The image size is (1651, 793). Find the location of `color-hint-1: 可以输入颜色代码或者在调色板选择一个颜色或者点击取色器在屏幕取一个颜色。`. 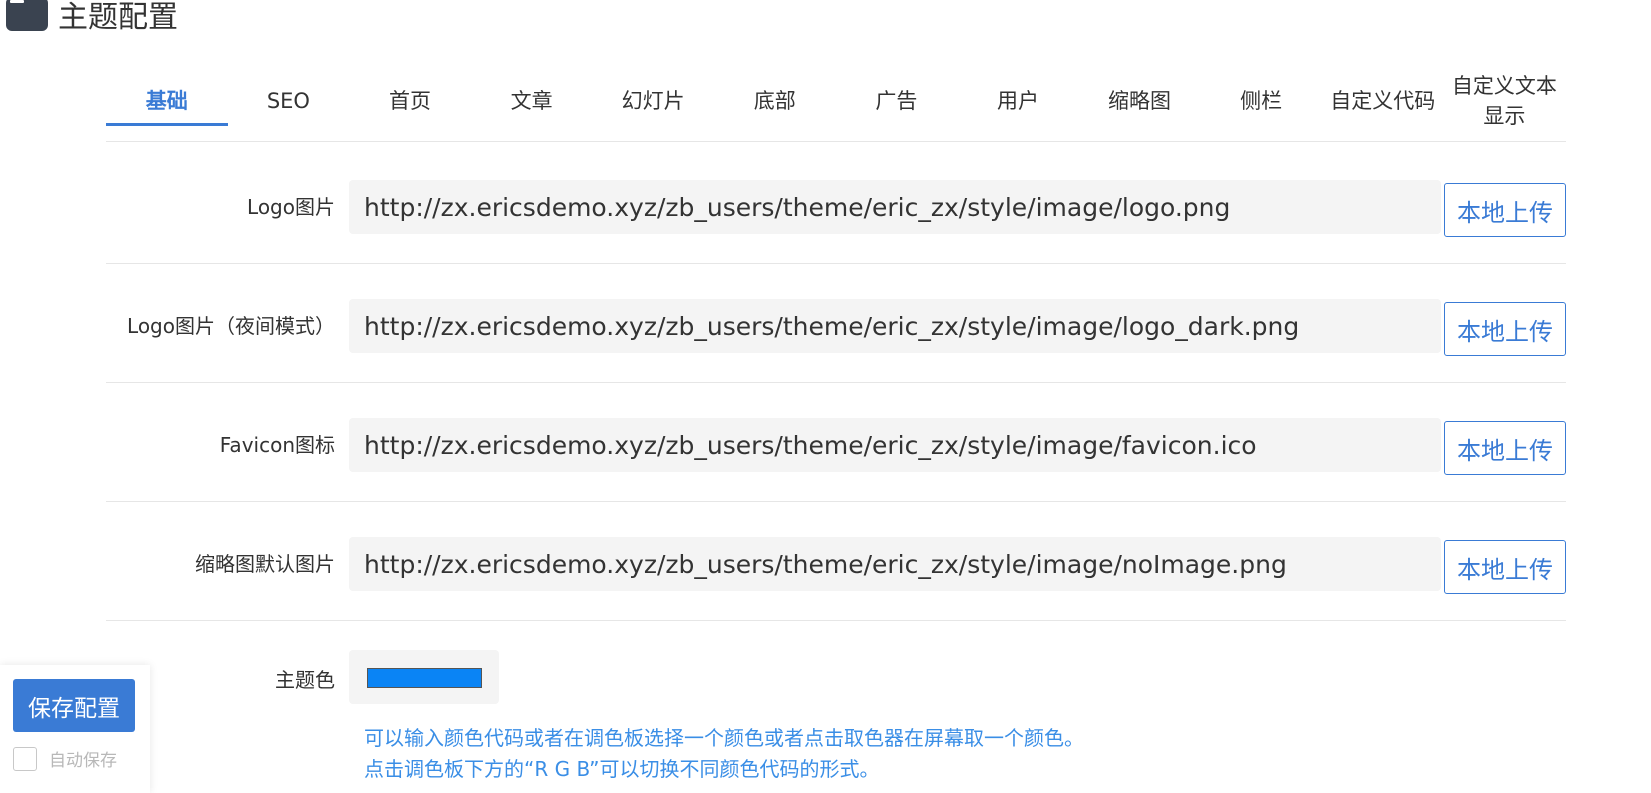

color-hint-1: 可以输入颜色代码或者在调色板选择一个颜色或者点击取色器在屏幕取一个颜色。 is located at coordinates (724, 738).